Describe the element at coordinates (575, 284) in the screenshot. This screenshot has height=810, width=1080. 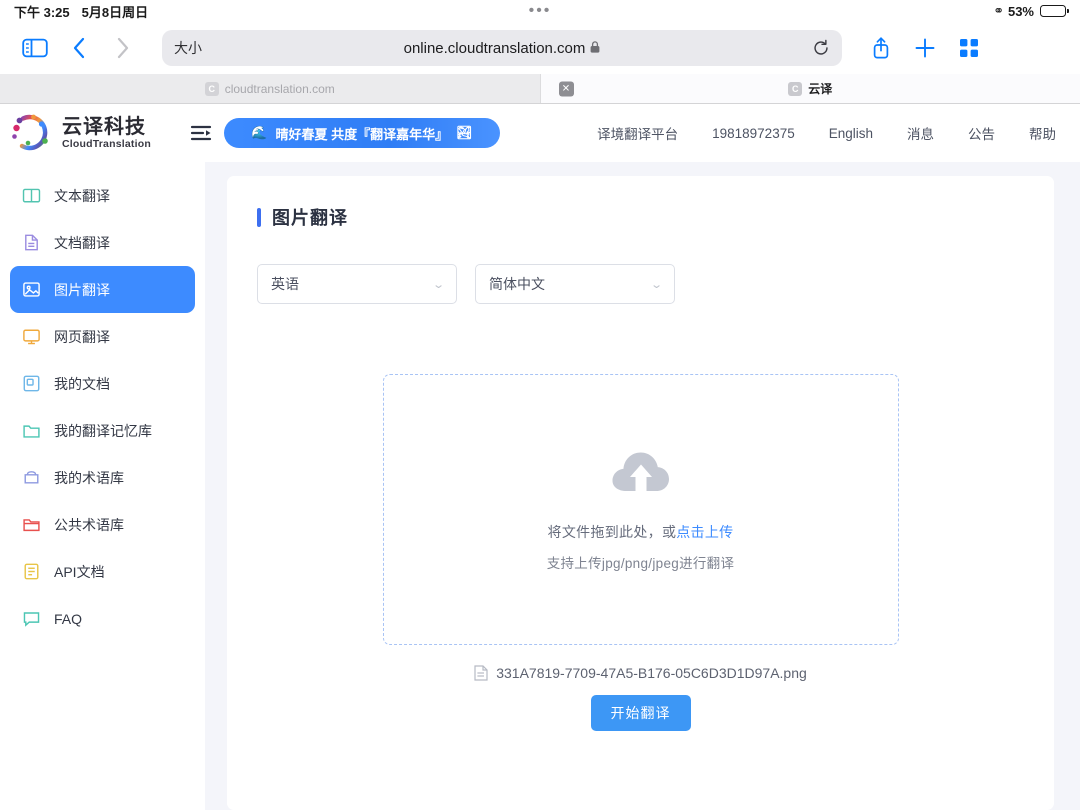
I see `target-language-select: 简体中文 ⌄` at that location.